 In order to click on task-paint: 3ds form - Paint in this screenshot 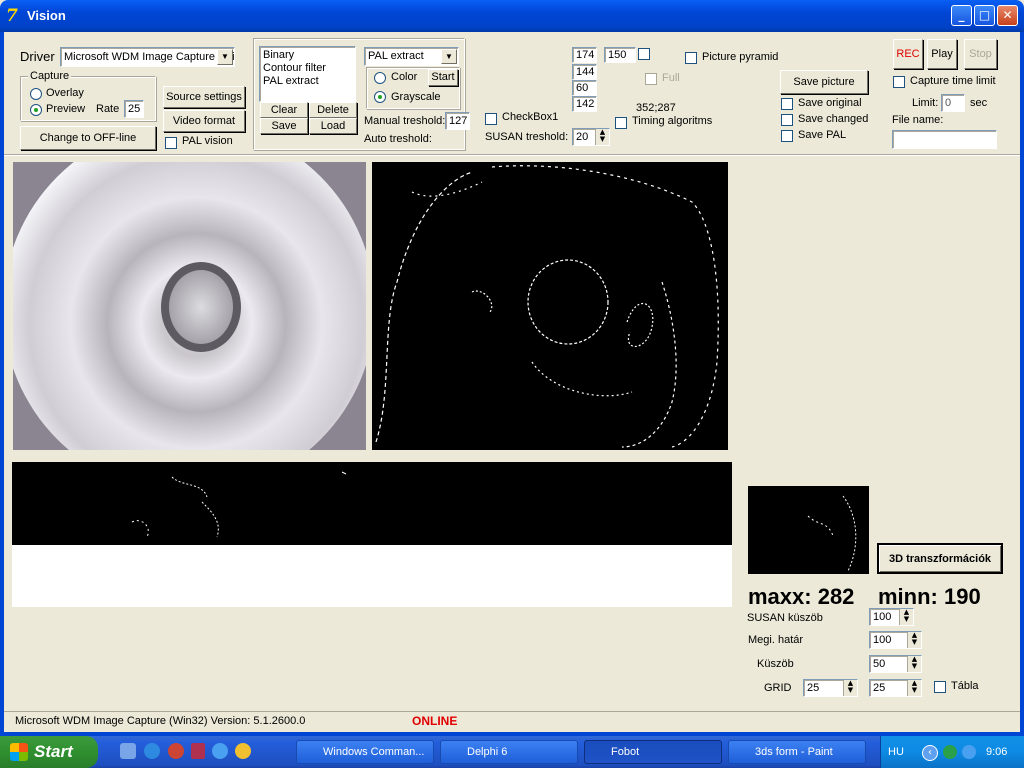, I will do `click(797, 752)`.